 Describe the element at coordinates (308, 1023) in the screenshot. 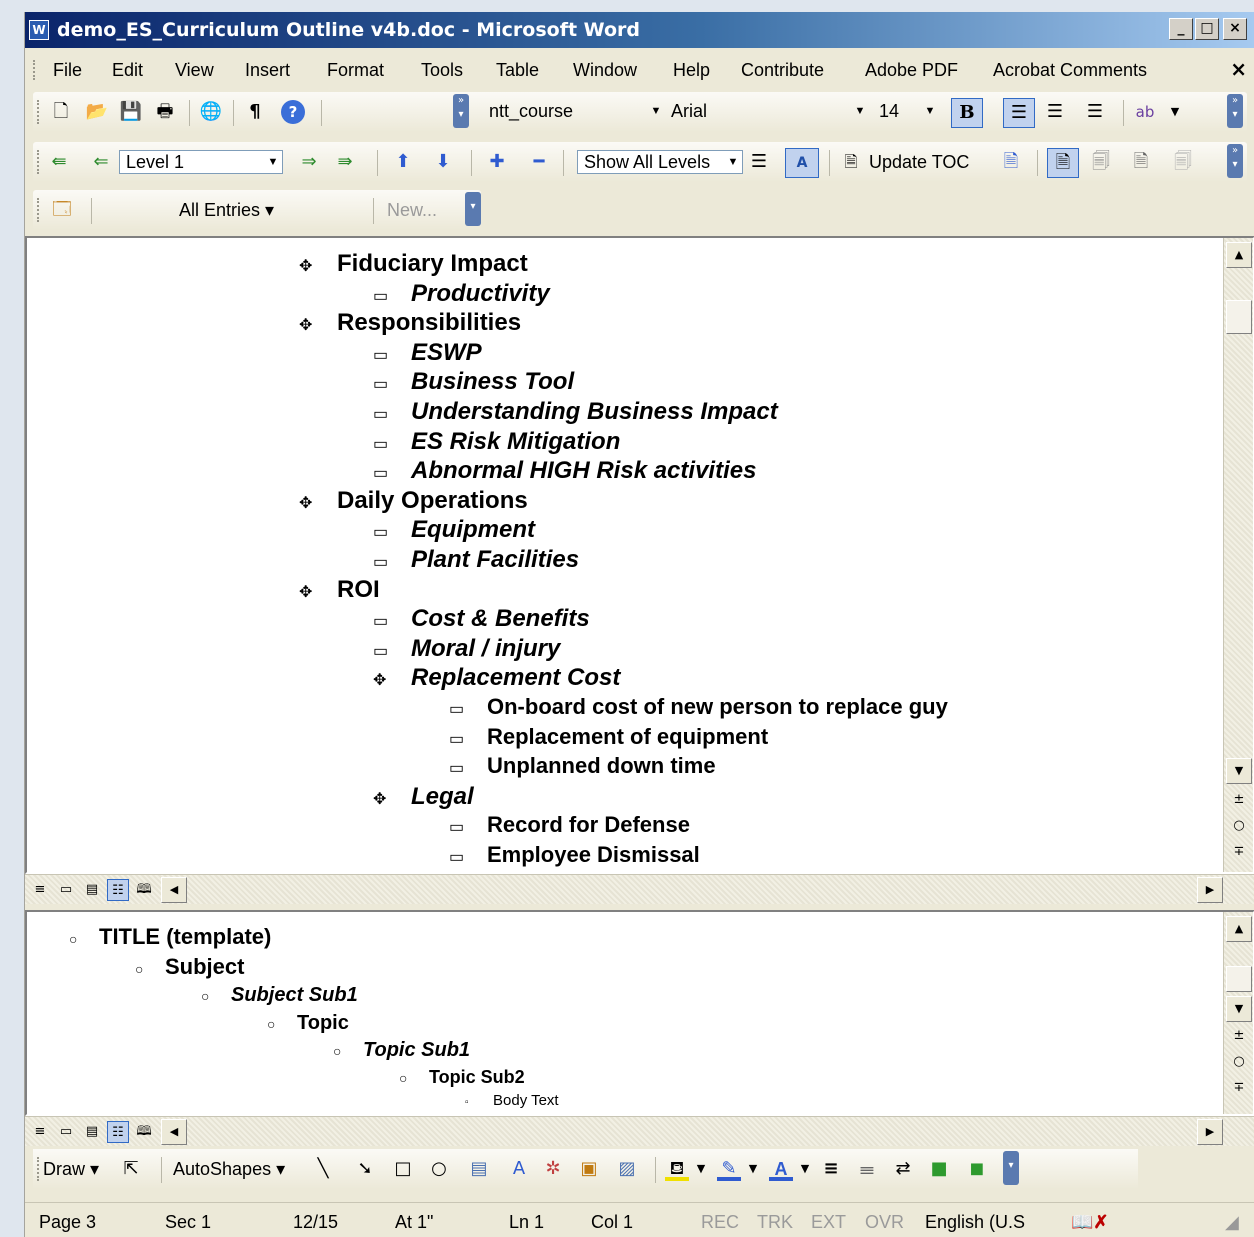

I see `template-outline-item: ○ Topic` at that location.